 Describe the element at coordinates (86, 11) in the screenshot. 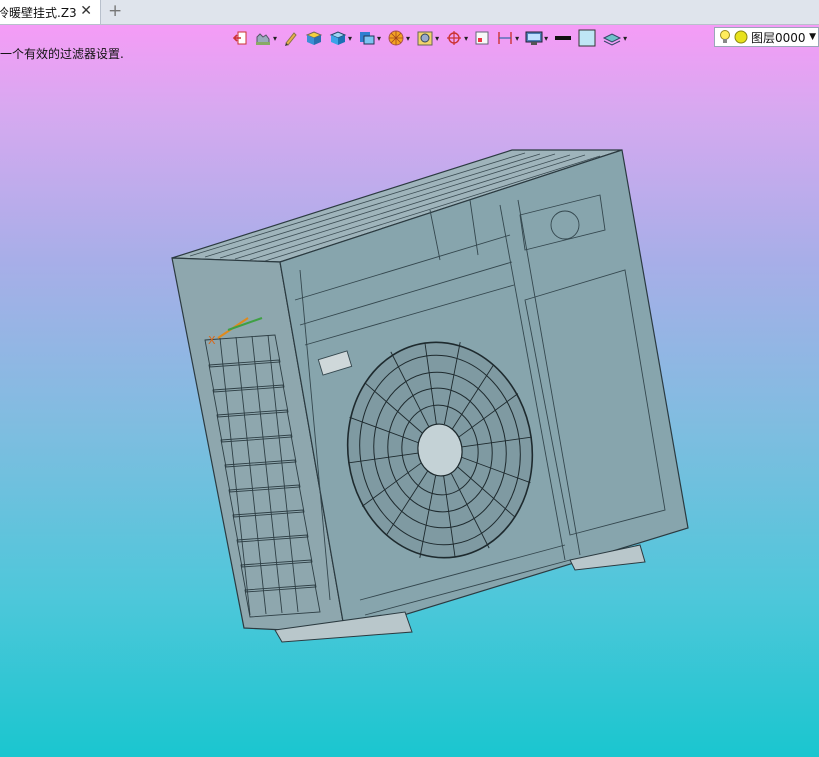

I see `close-icon: ✕` at that location.